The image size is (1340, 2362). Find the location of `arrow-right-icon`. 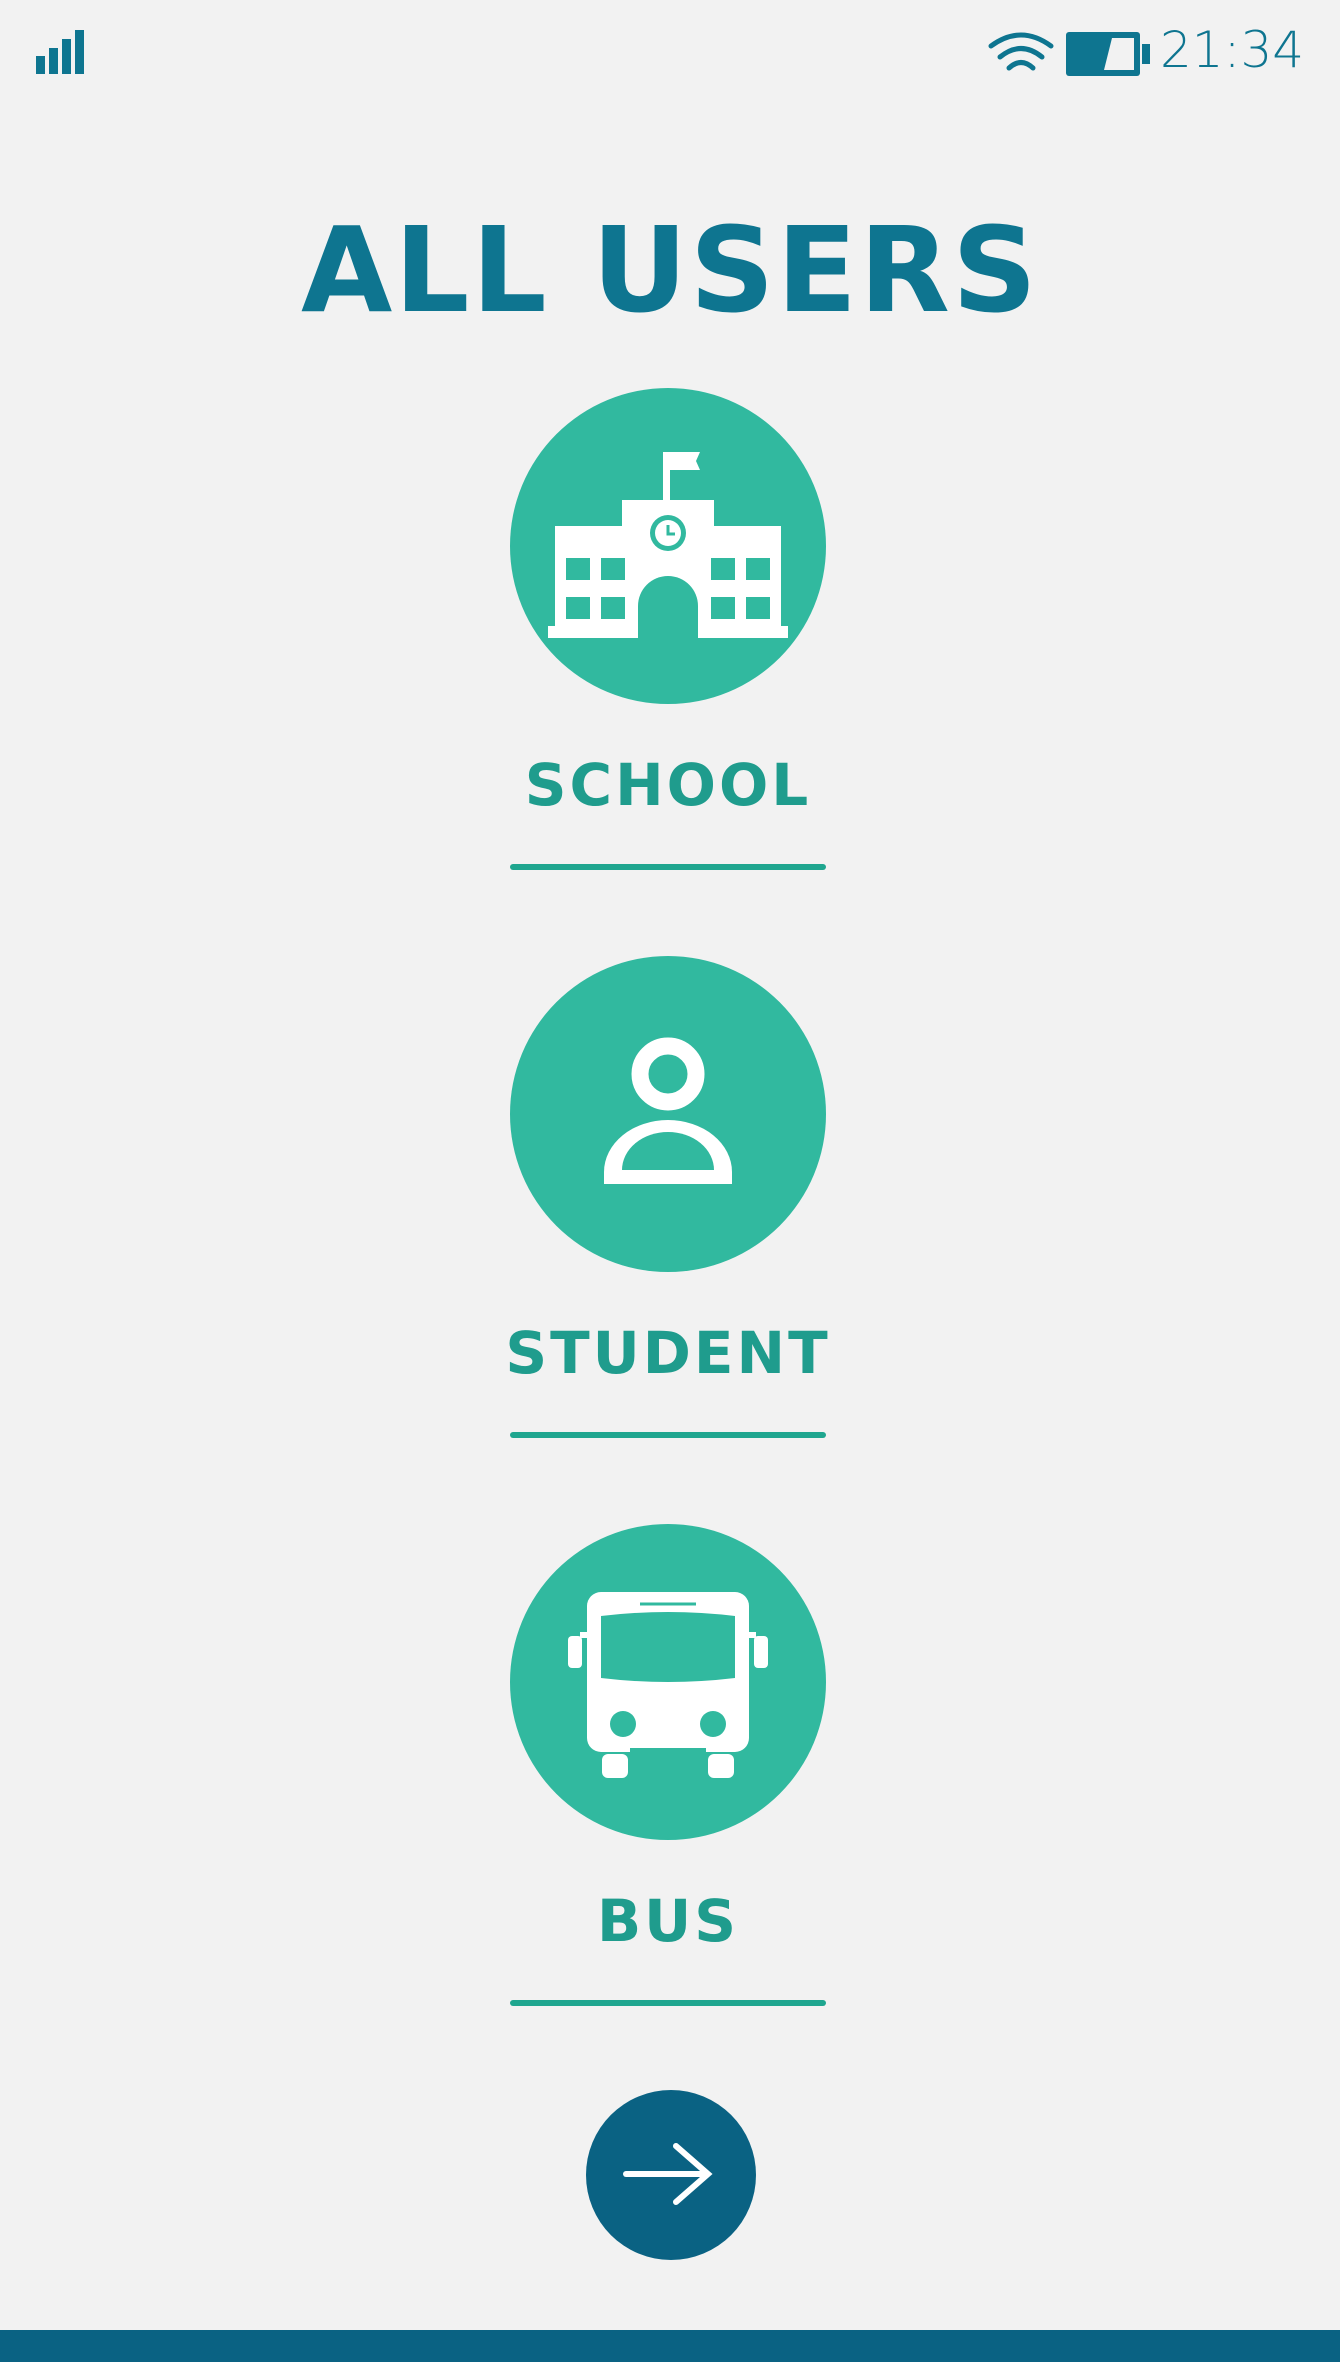

arrow-right-icon is located at coordinates (668, 2174).